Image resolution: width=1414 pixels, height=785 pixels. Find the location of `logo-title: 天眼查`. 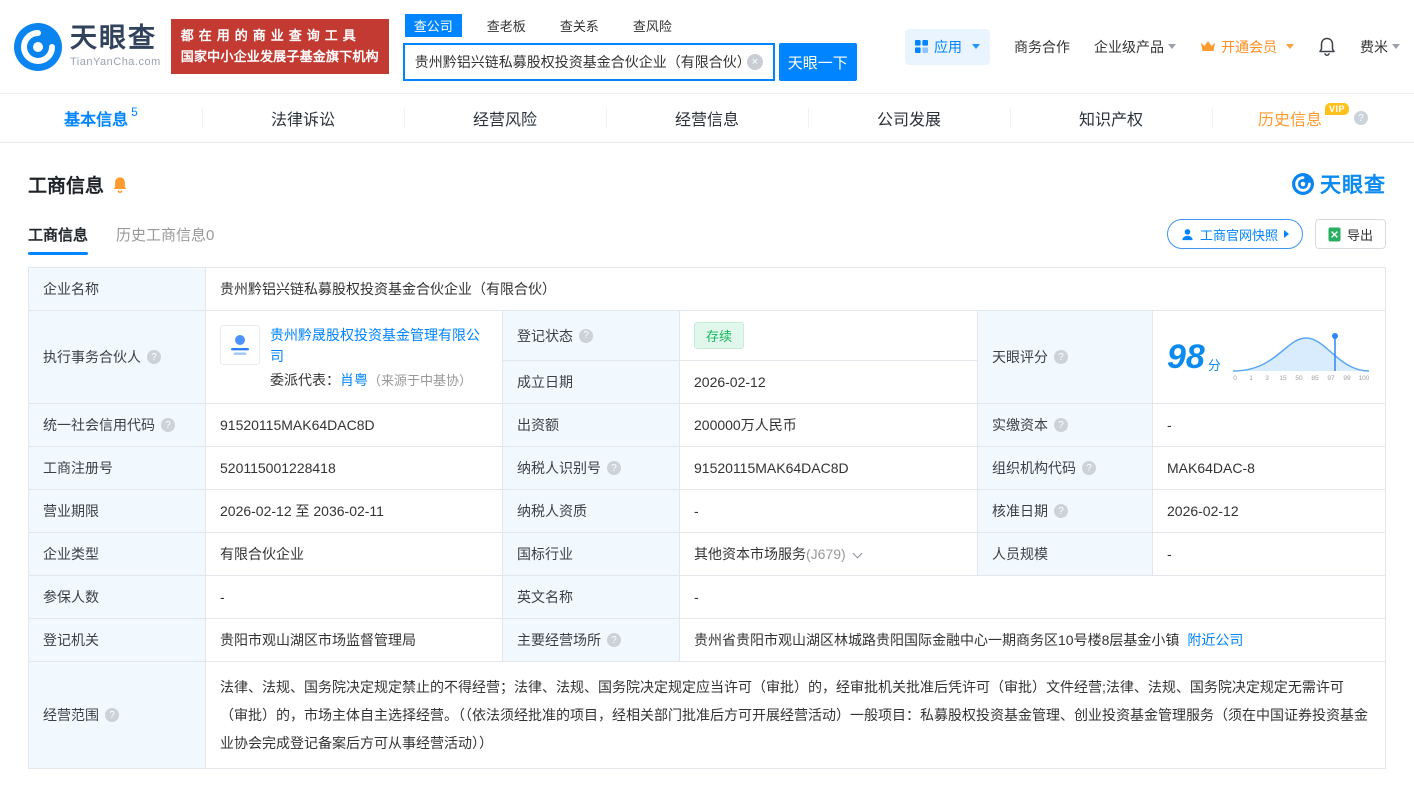

logo-title: 天眼查 is located at coordinates (113, 38).